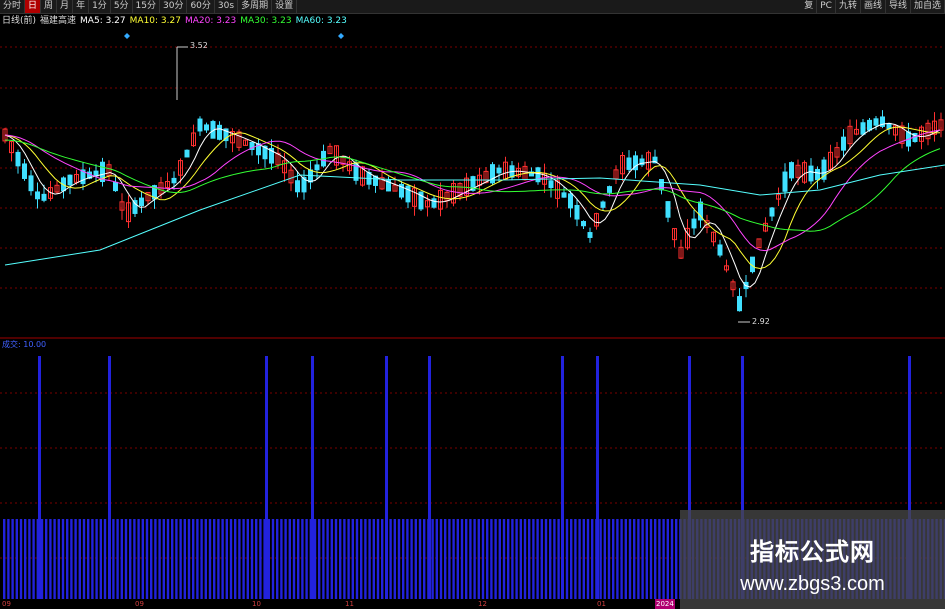  I want to click on watermark: 指标公式网 www.zbgs3.com, so click(812, 559).